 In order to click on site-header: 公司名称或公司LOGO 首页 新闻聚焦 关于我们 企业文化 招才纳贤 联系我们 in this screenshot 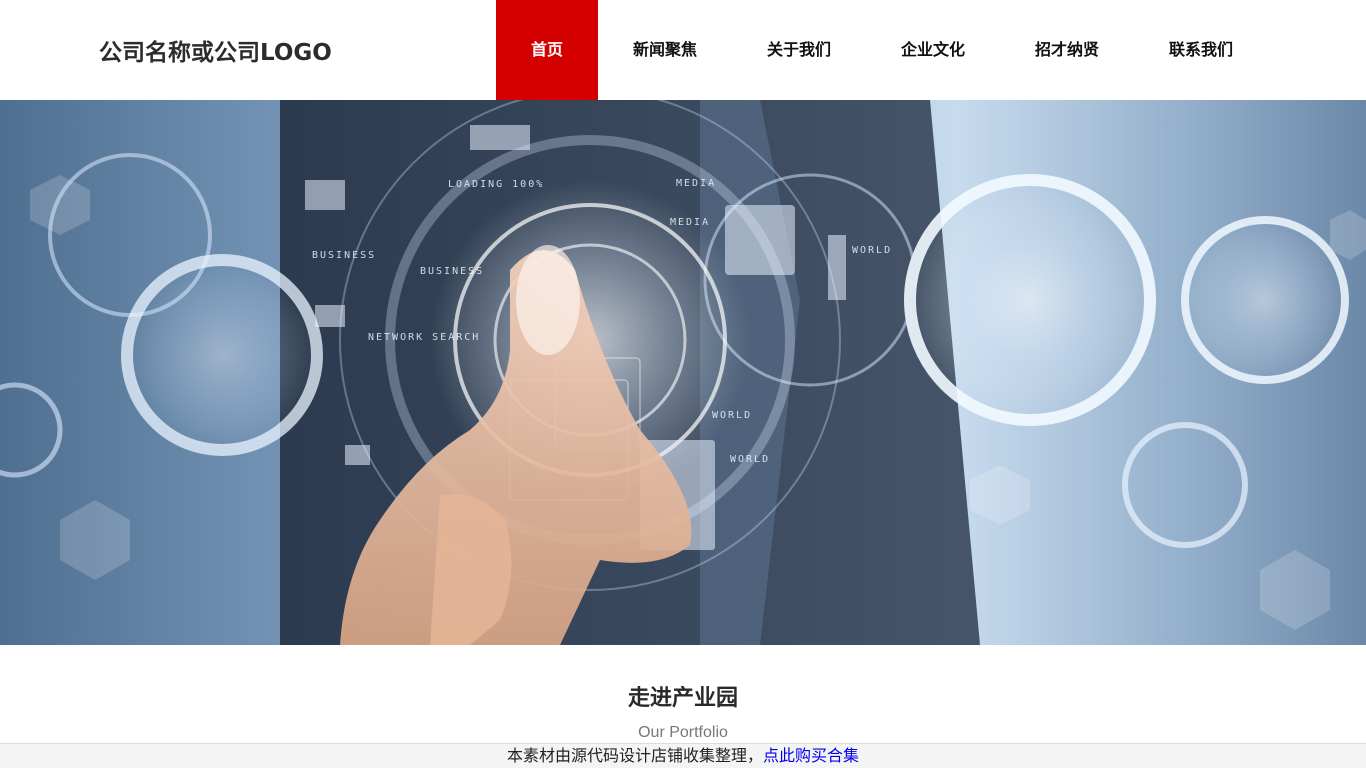, I will do `click(683, 50)`.